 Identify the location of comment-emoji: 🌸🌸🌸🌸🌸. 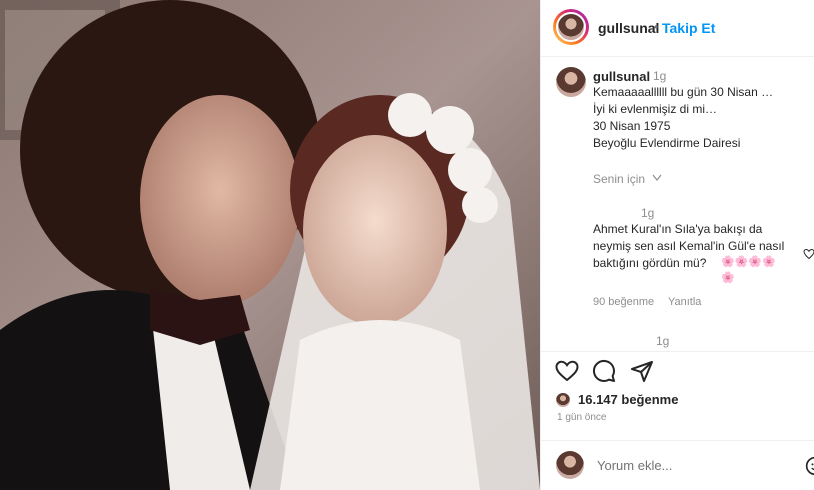
(748, 270).